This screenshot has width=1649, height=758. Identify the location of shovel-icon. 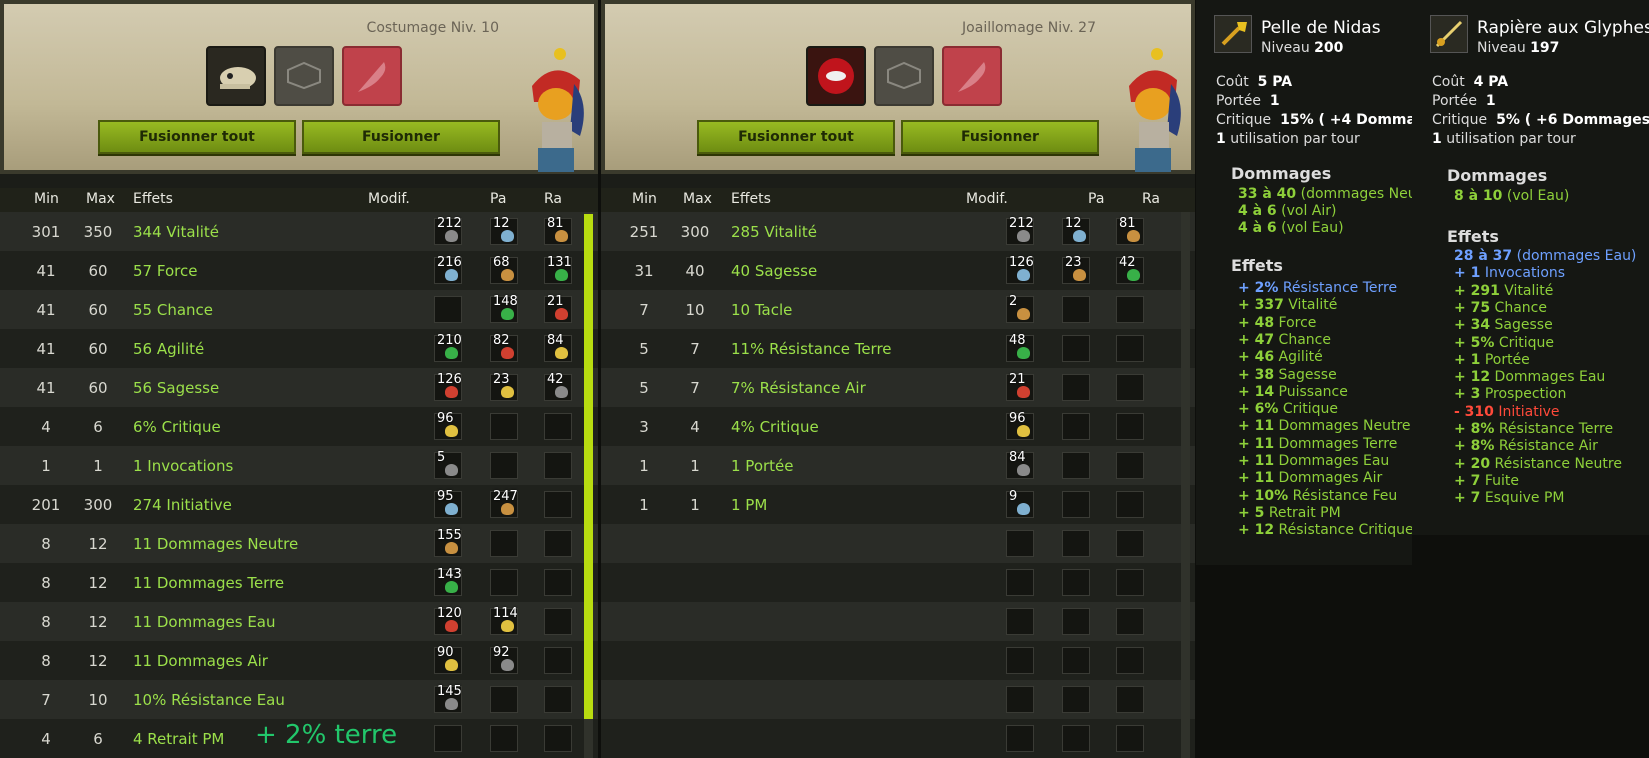
(1233, 34).